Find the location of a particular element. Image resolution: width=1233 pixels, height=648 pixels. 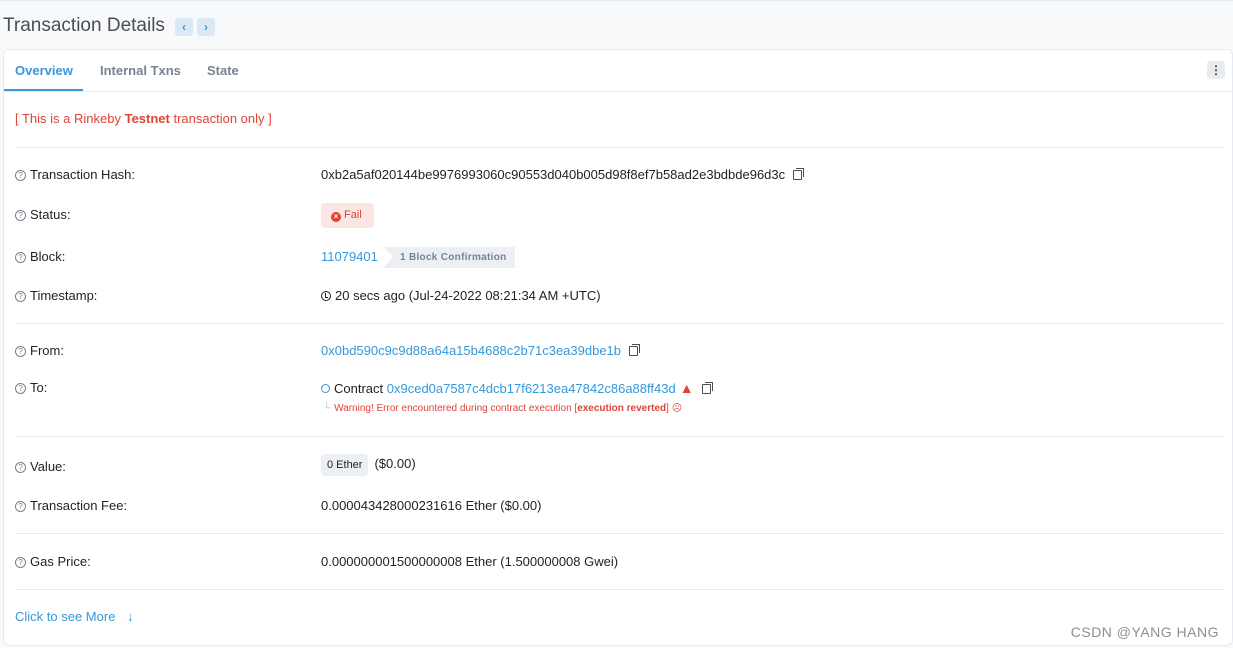

tx-fee-value: 0.000043428000231616 Ether ($0.00) is located at coordinates (431, 505).